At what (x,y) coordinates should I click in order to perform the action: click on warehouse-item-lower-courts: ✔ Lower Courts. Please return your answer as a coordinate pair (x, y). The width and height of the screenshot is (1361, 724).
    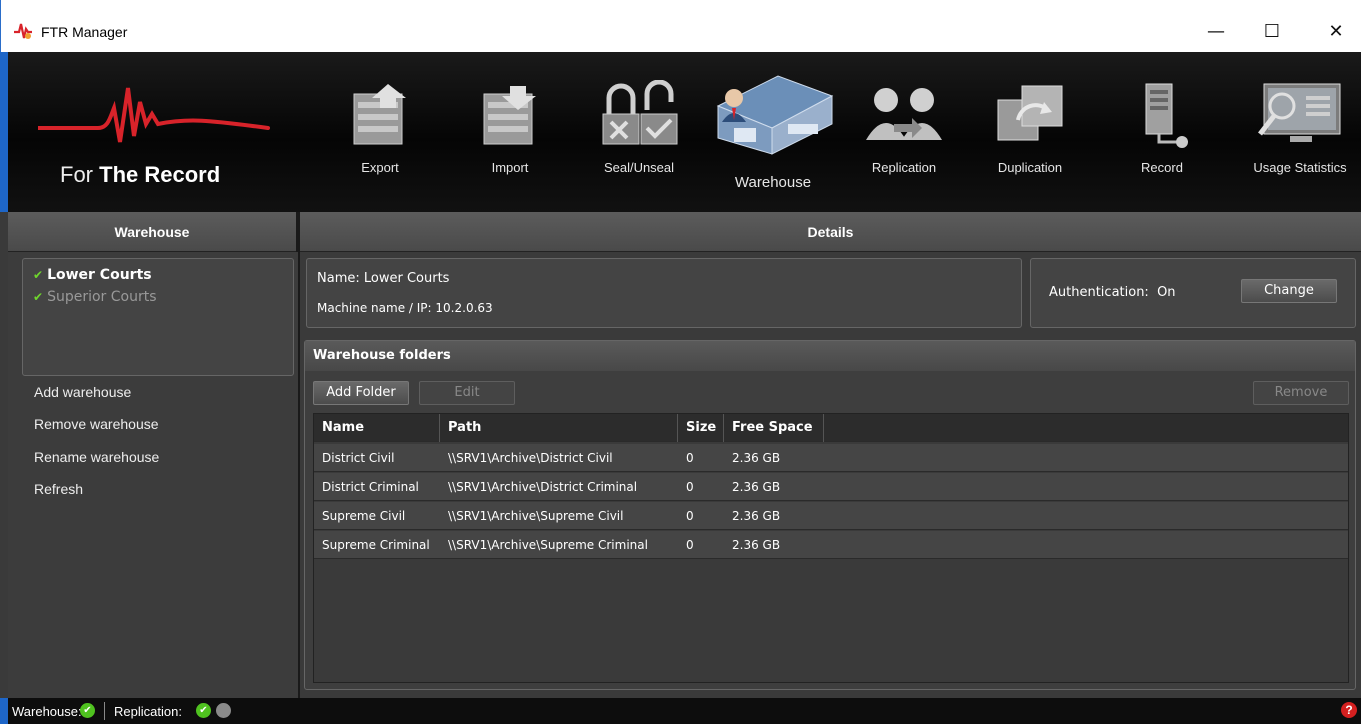
    Looking at the image, I should click on (163, 278).